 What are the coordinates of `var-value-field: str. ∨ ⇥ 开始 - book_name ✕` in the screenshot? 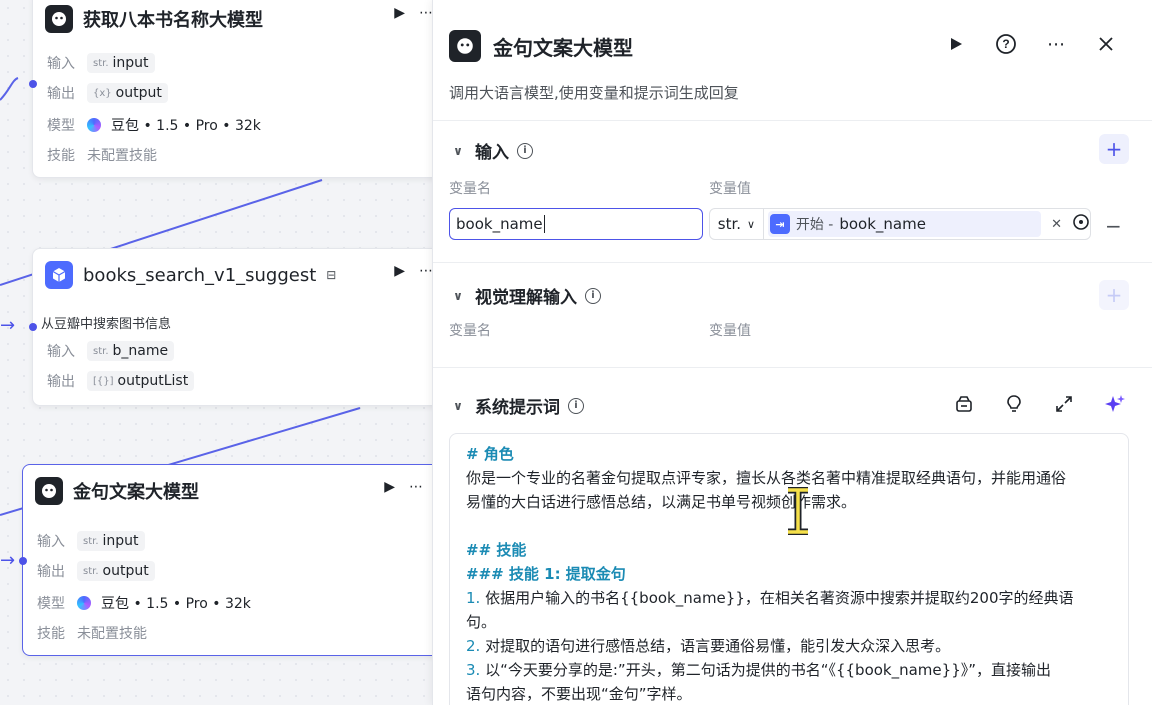 It's located at (900, 224).